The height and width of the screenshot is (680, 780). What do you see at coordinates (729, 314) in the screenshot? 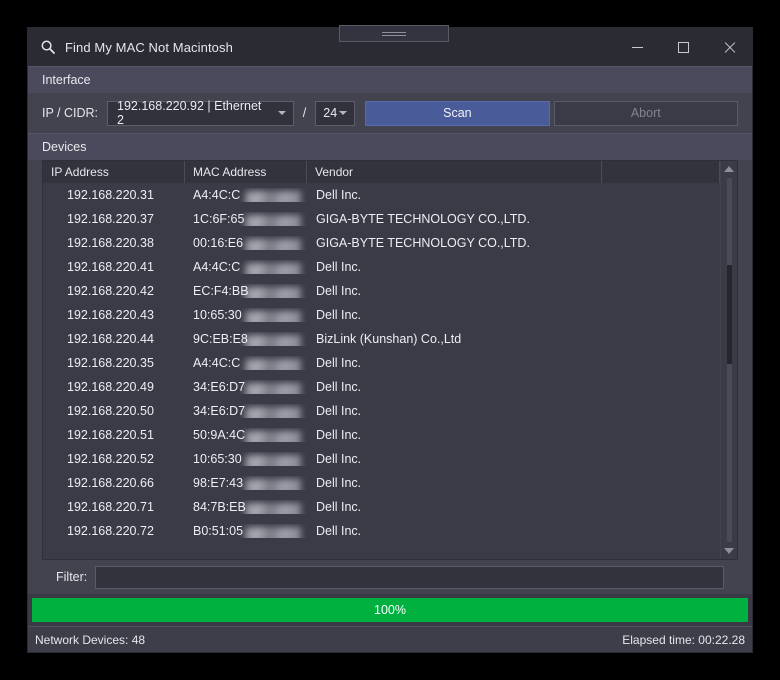
I see `scrollbar-thumb` at bounding box center [729, 314].